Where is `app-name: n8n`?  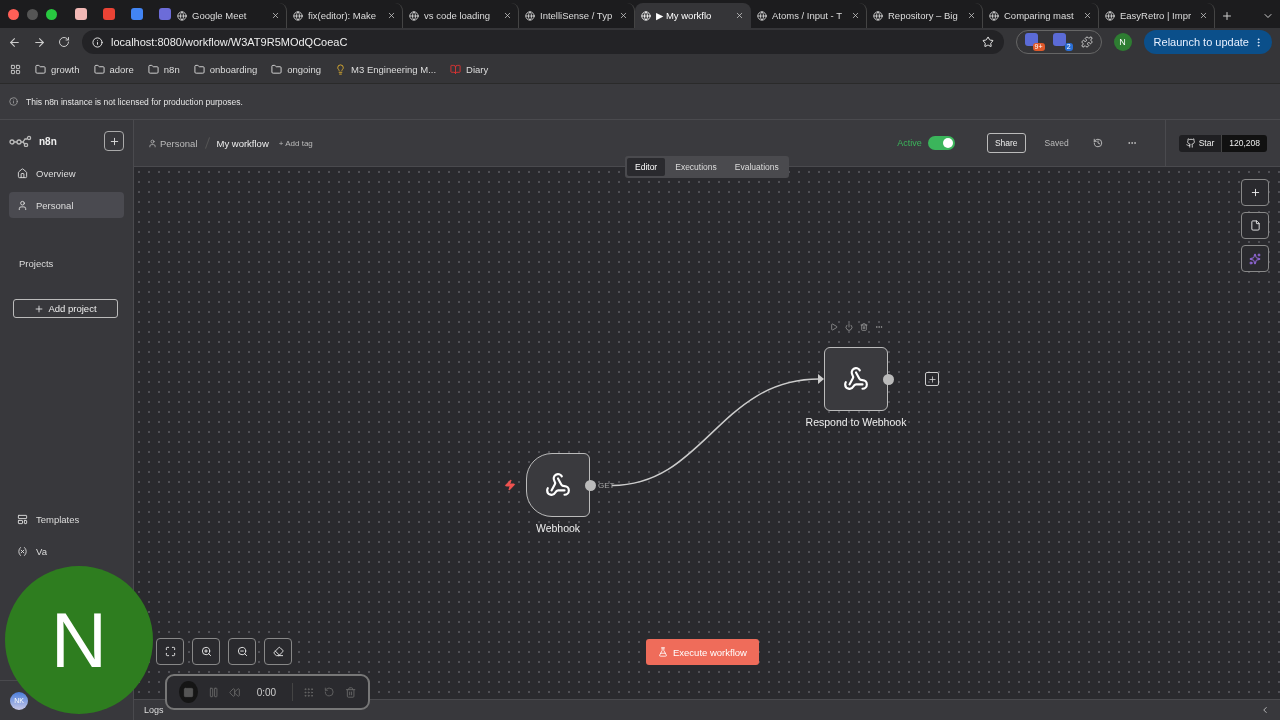 app-name: n8n is located at coordinates (48, 141).